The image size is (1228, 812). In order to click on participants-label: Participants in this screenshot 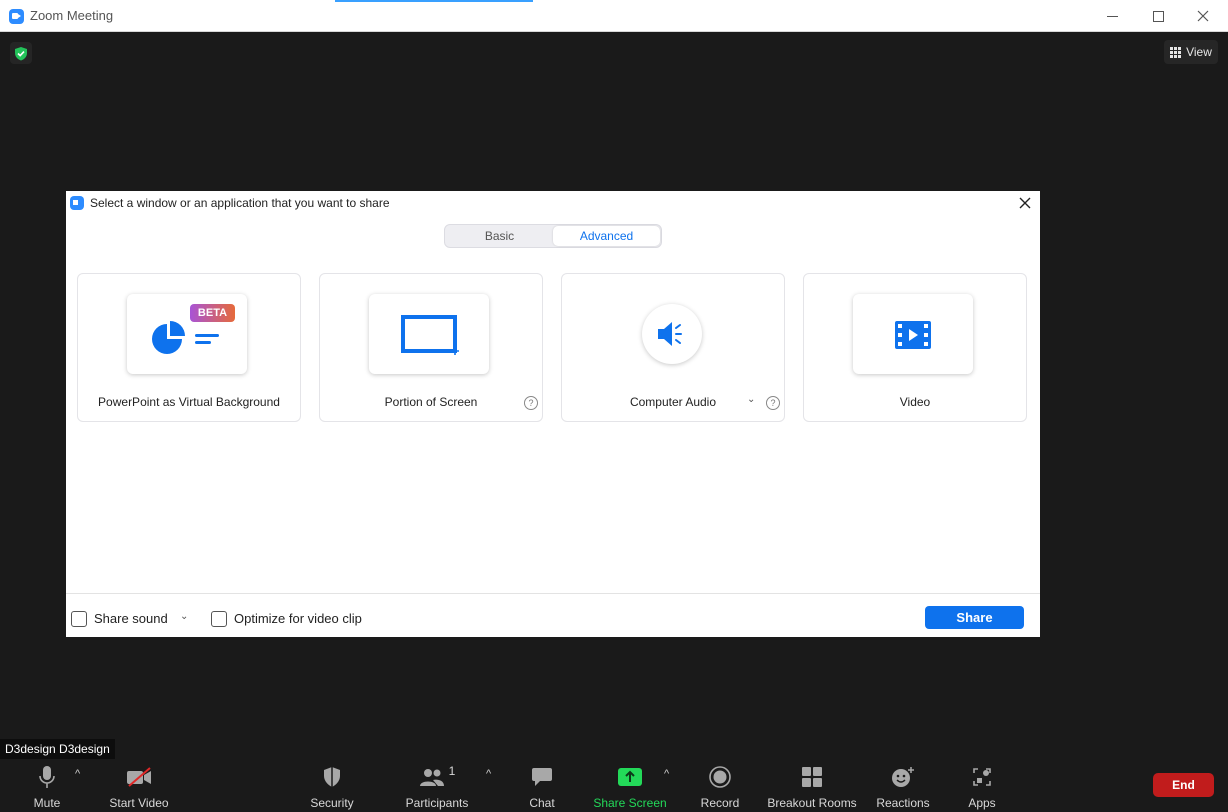, I will do `click(437, 803)`.